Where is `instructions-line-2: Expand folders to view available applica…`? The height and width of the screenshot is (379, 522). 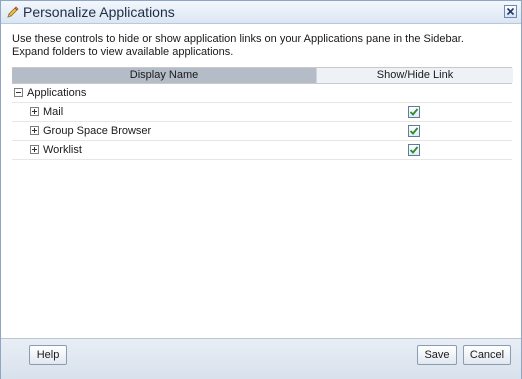
instructions-line-2: Expand folders to view available applica… is located at coordinates (123, 52).